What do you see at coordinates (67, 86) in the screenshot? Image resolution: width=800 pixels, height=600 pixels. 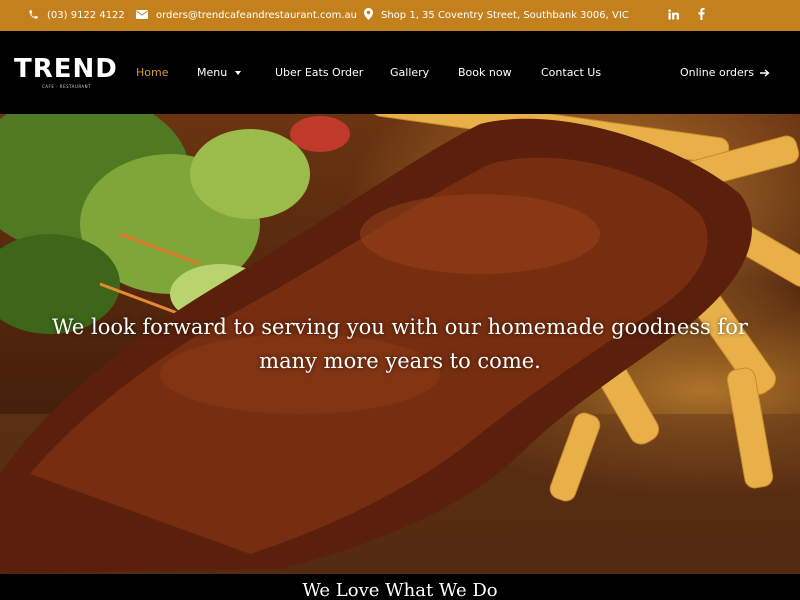 I see `brand-tagline: CAFE · RESTAURANT` at bounding box center [67, 86].